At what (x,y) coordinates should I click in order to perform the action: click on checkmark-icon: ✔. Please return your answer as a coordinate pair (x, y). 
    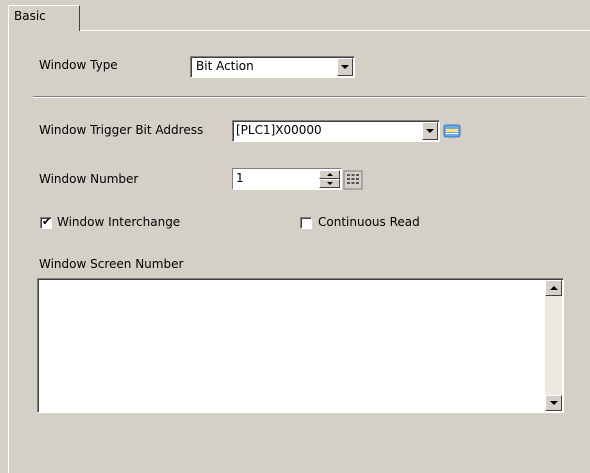
    Looking at the image, I should click on (47, 221).